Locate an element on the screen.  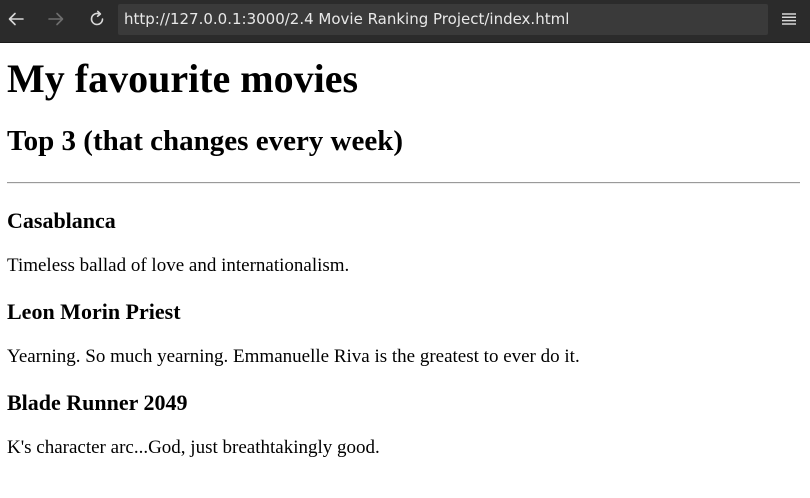
back-arrow-icon is located at coordinates (16, 19).